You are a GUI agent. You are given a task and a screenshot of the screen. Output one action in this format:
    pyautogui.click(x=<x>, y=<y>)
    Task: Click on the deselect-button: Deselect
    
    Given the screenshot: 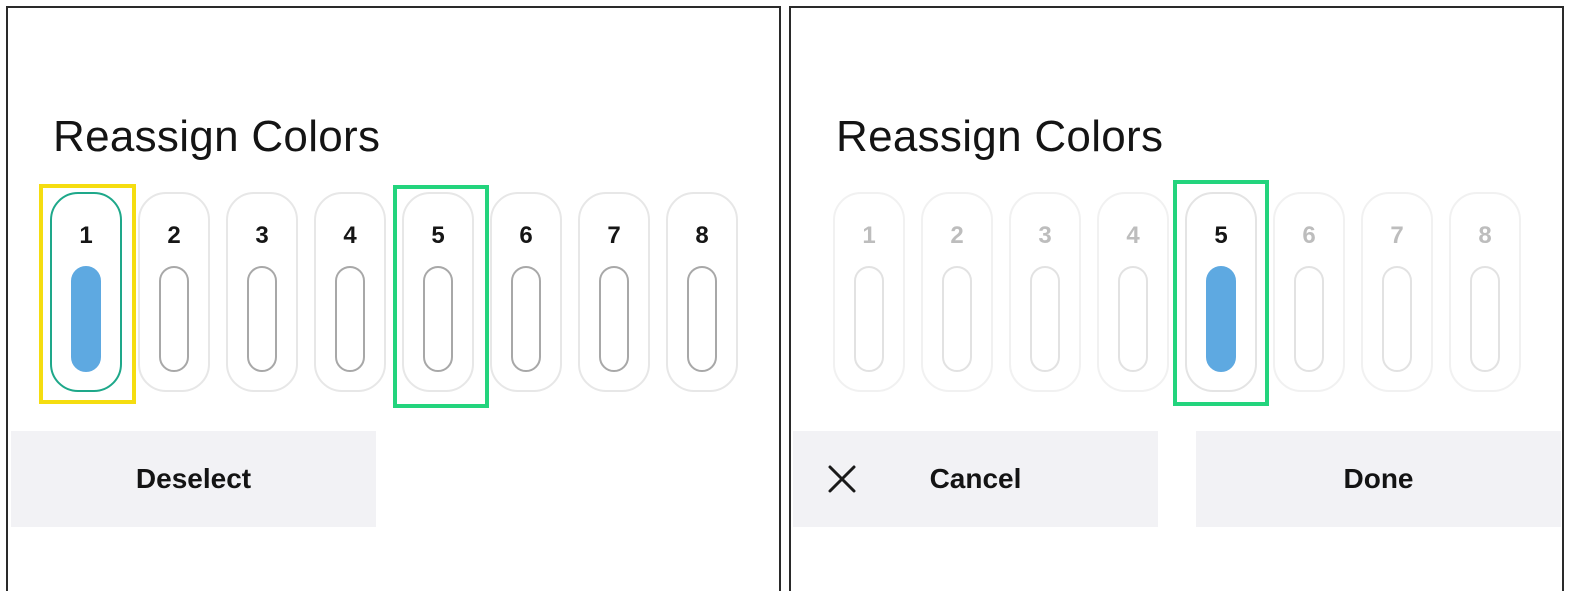 What is the action you would take?
    pyautogui.click(x=193, y=479)
    